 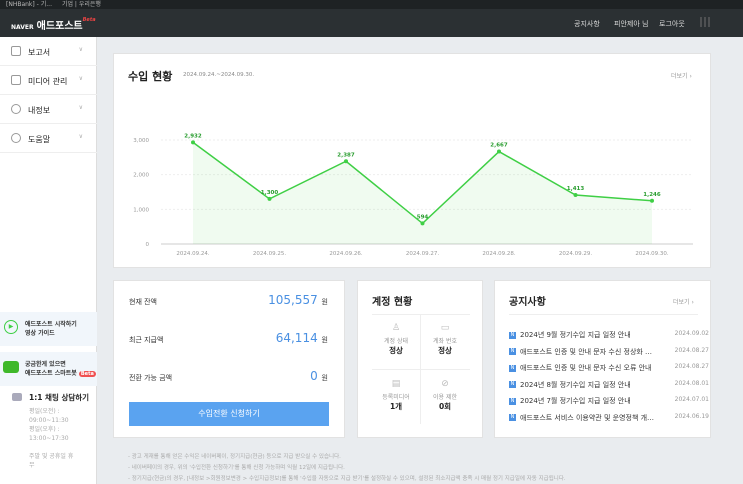 I want to click on browser-tab-bar: [NHBank] - 기... 기업 | 우리은행, so click(x=371, y=4).